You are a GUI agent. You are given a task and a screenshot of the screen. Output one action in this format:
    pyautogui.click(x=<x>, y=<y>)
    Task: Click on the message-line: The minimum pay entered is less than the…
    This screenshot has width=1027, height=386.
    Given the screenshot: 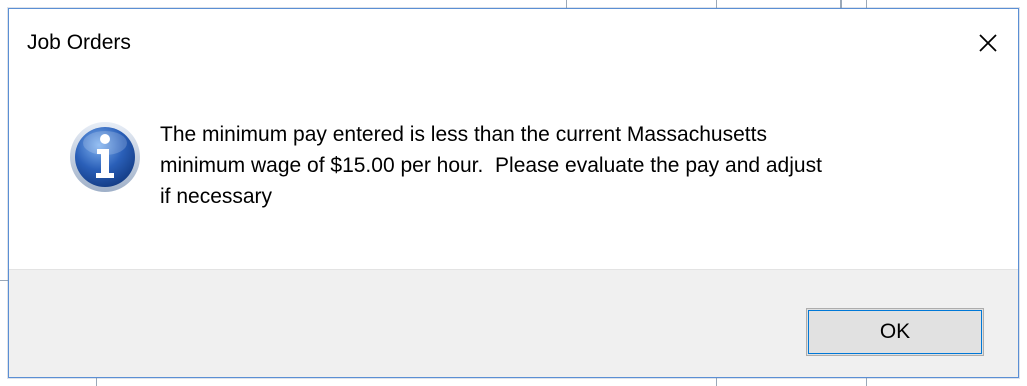 What is the action you would take?
    pyautogui.click(x=463, y=134)
    